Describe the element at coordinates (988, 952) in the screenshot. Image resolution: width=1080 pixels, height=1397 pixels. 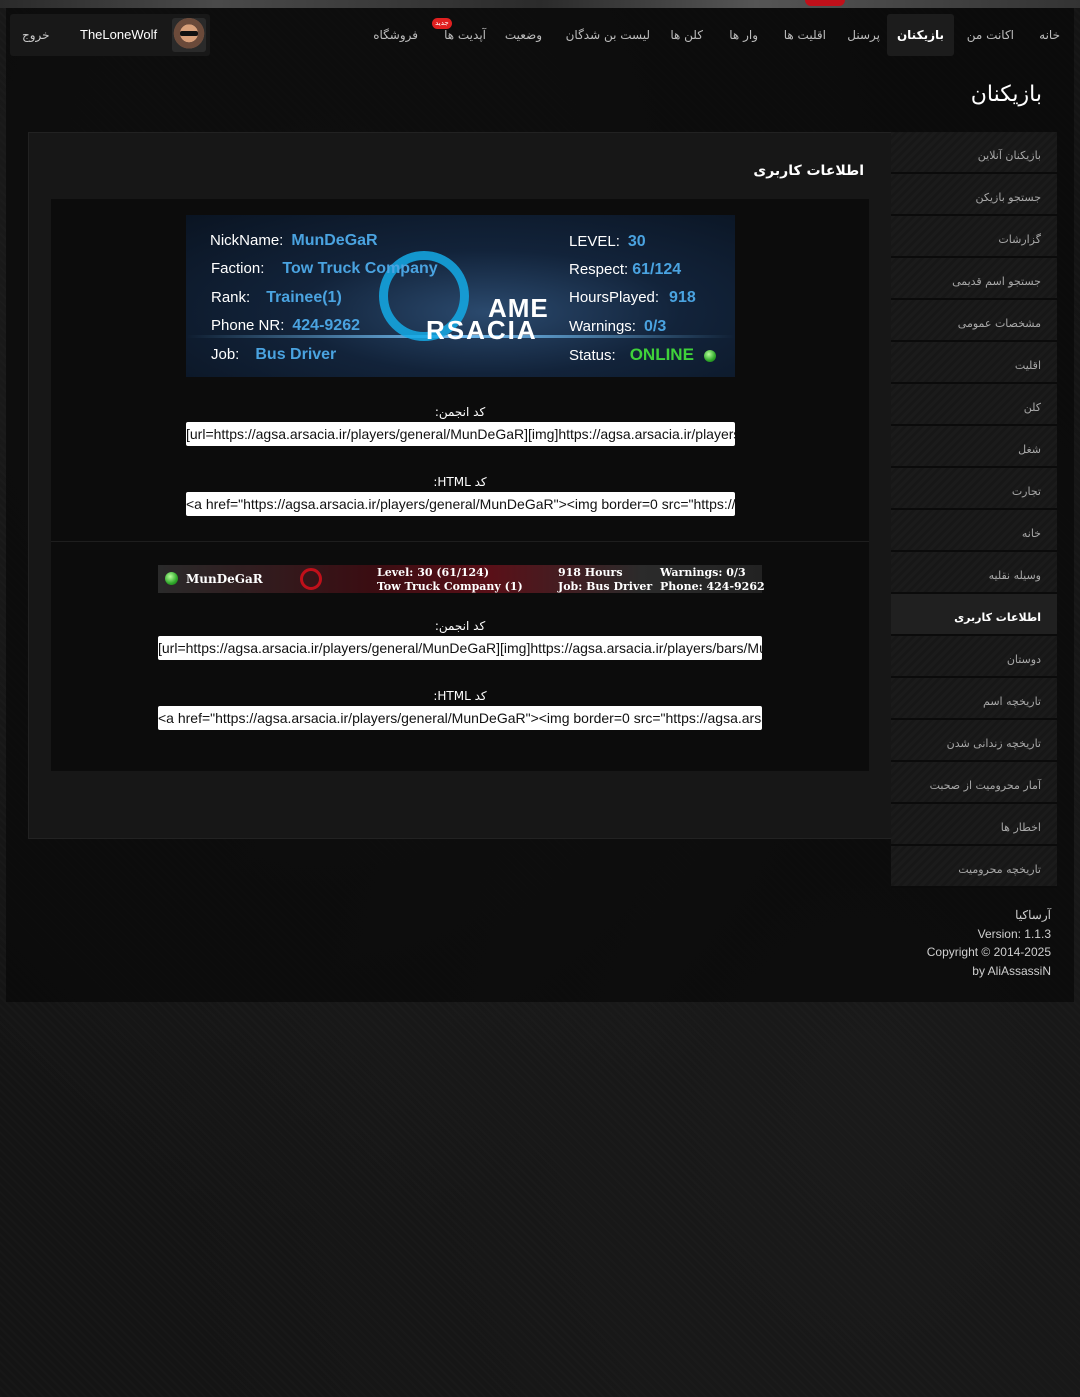
I see `footer-copyright: Copyright © 2014-2025` at that location.